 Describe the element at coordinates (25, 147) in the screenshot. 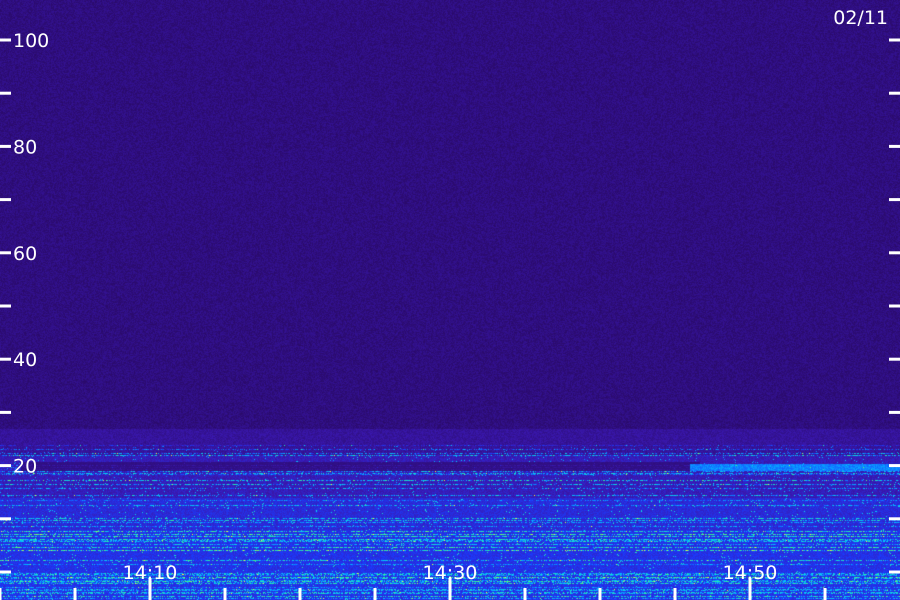

I see `y-tick-label: 80` at that location.